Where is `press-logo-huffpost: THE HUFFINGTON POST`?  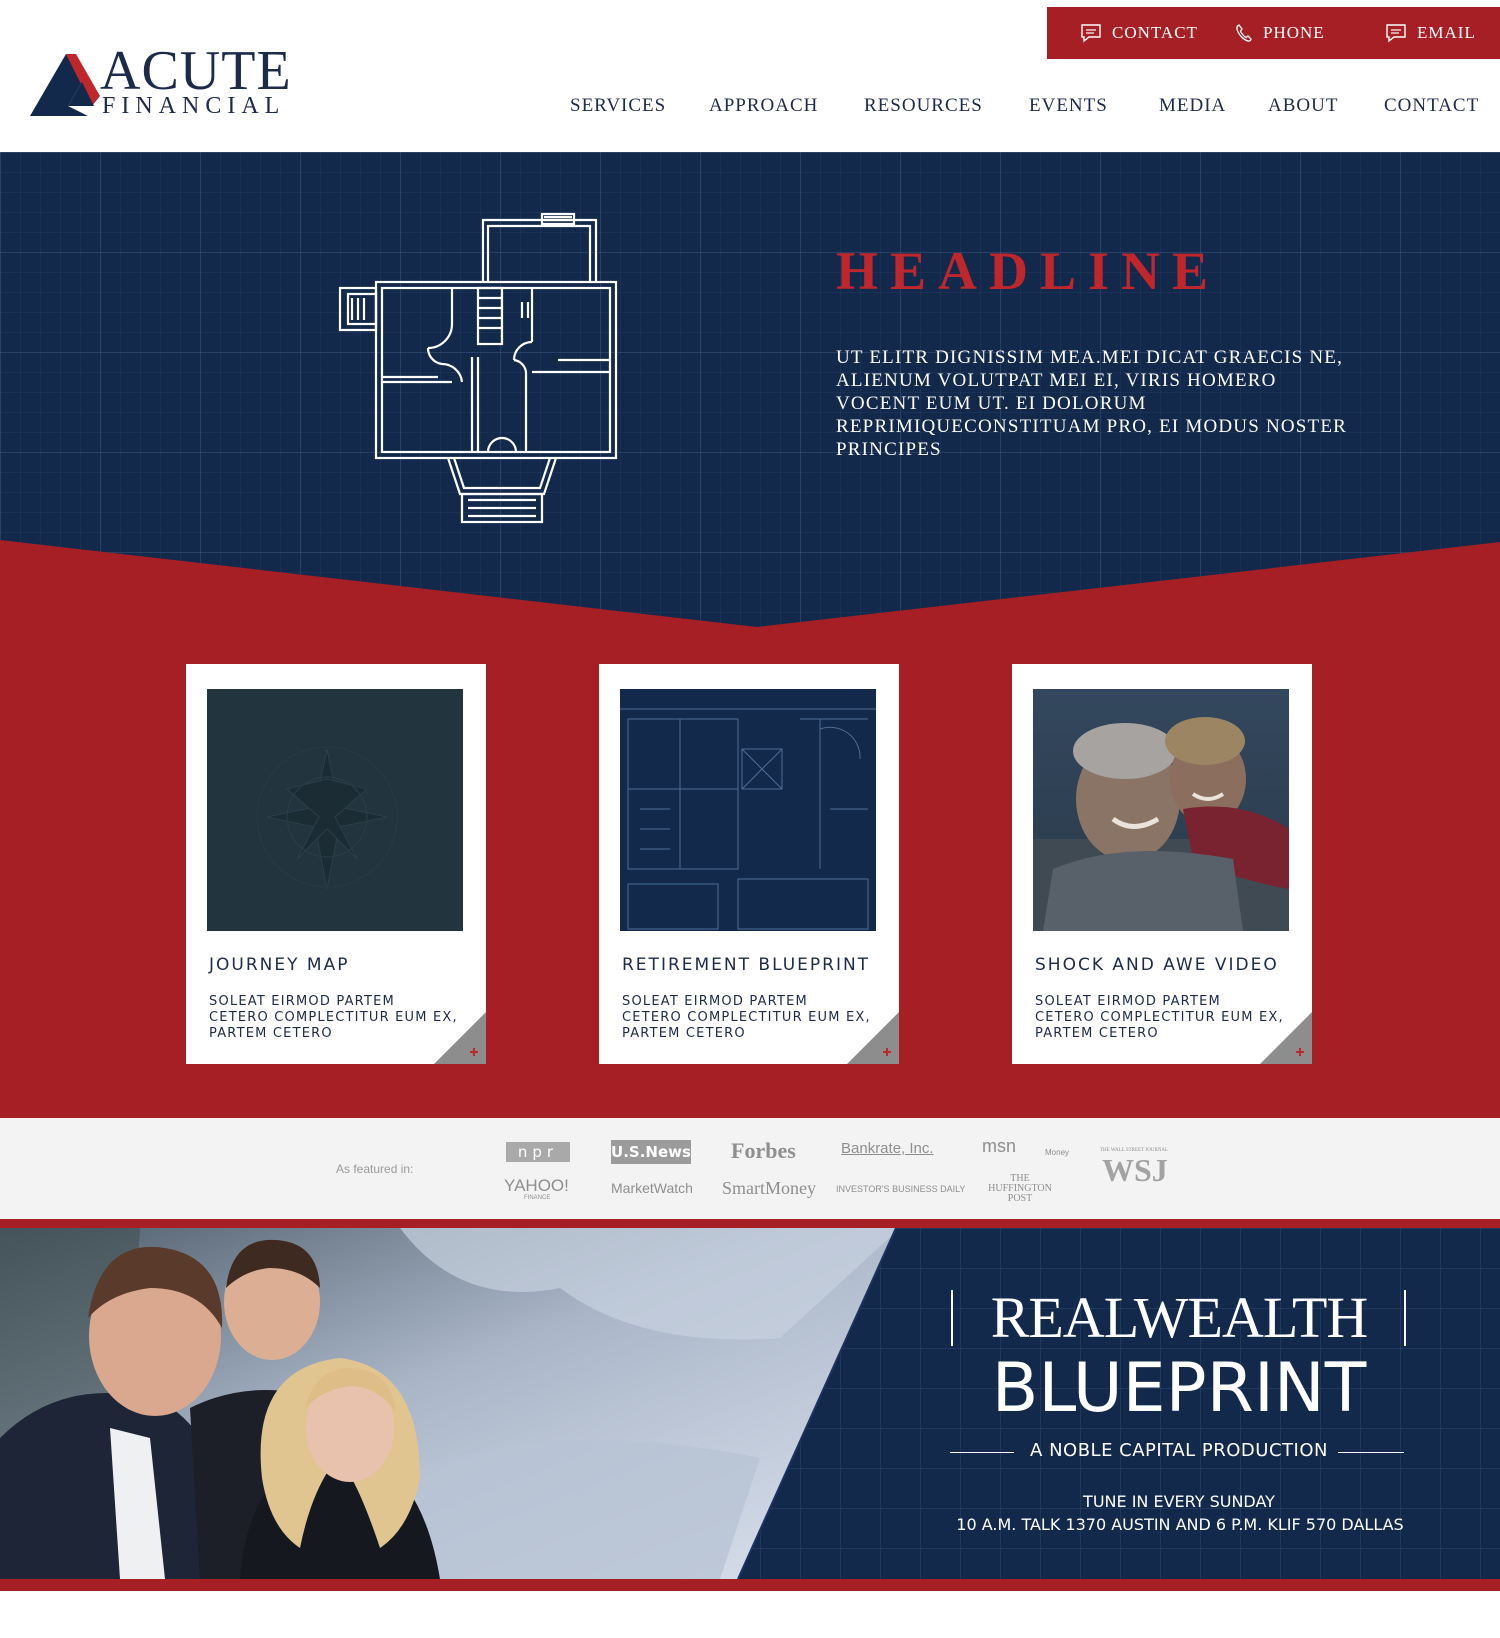 press-logo-huffpost: THE HUFFINGTON POST is located at coordinates (1020, 1188).